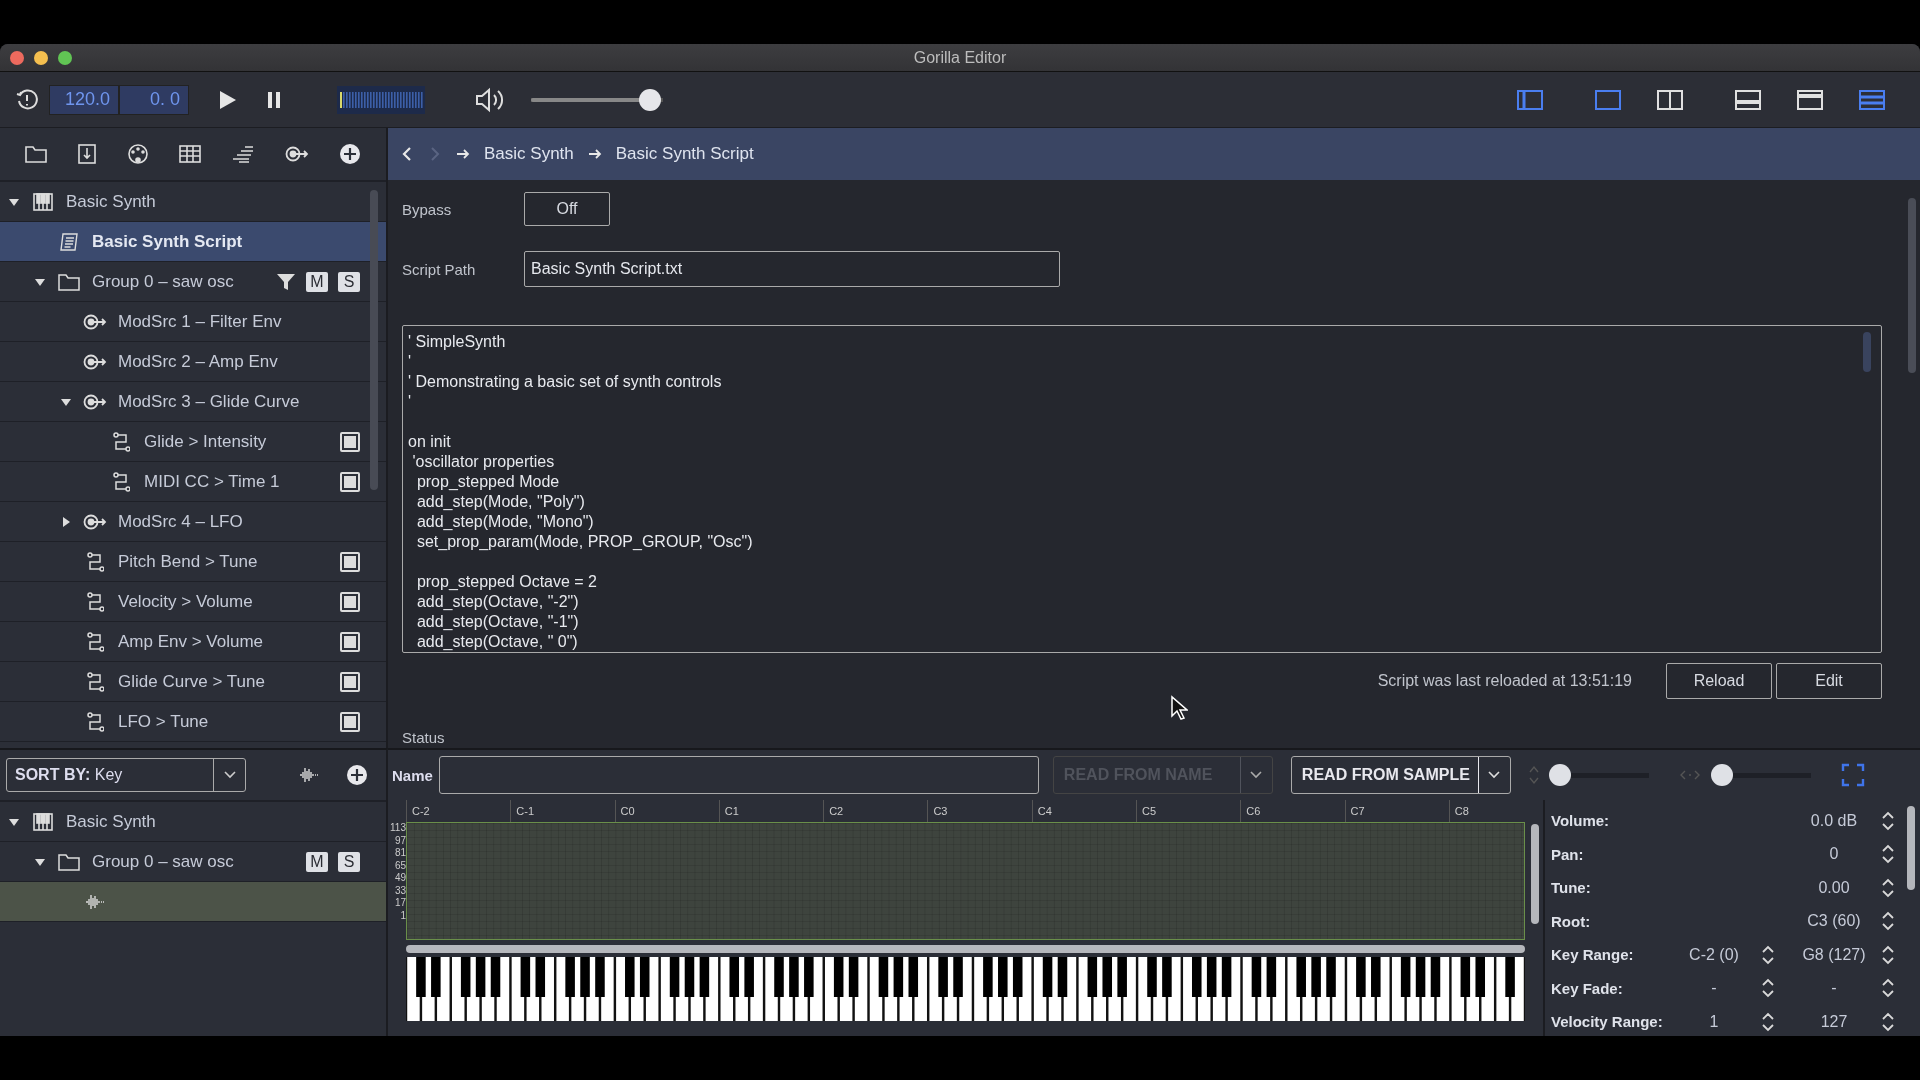 The width and height of the screenshot is (1920, 1080). Describe the element at coordinates (154, 99) in the screenshot. I see `position-field: 0. 0` at that location.